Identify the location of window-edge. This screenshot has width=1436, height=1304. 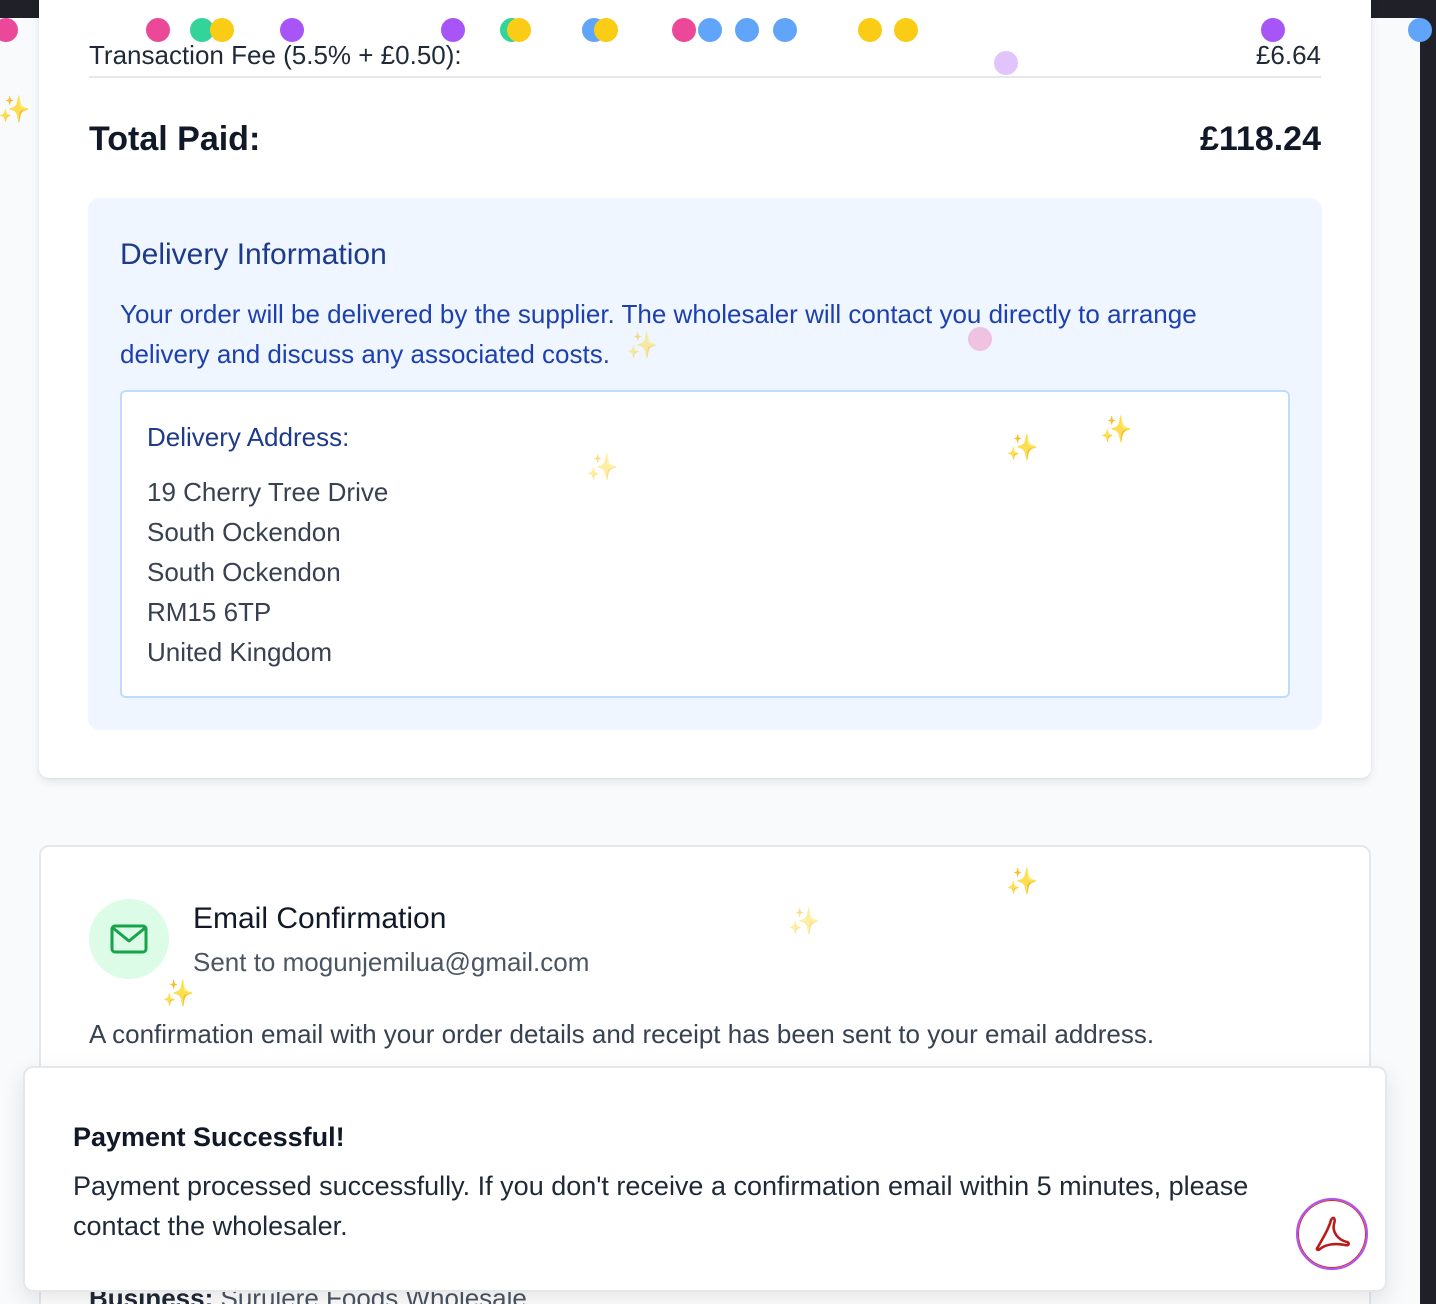
(1428, 652).